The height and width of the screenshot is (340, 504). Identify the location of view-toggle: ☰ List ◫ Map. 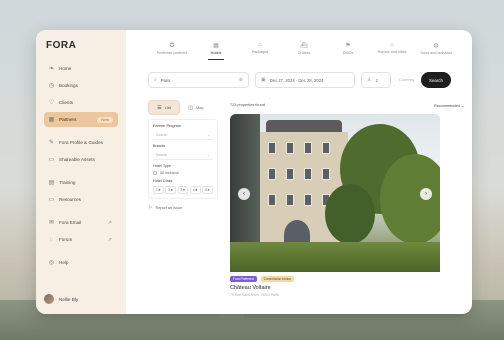
(183, 107).